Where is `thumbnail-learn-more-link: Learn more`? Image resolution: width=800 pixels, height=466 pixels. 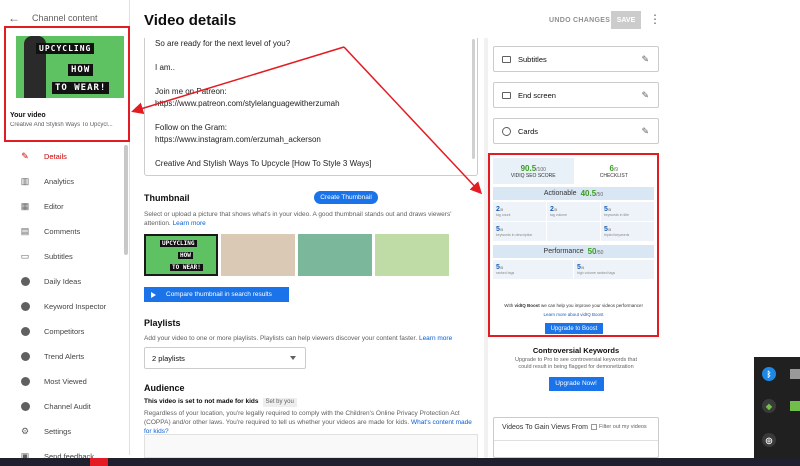
thumbnail-learn-more-link: Learn more is located at coordinates (189, 223).